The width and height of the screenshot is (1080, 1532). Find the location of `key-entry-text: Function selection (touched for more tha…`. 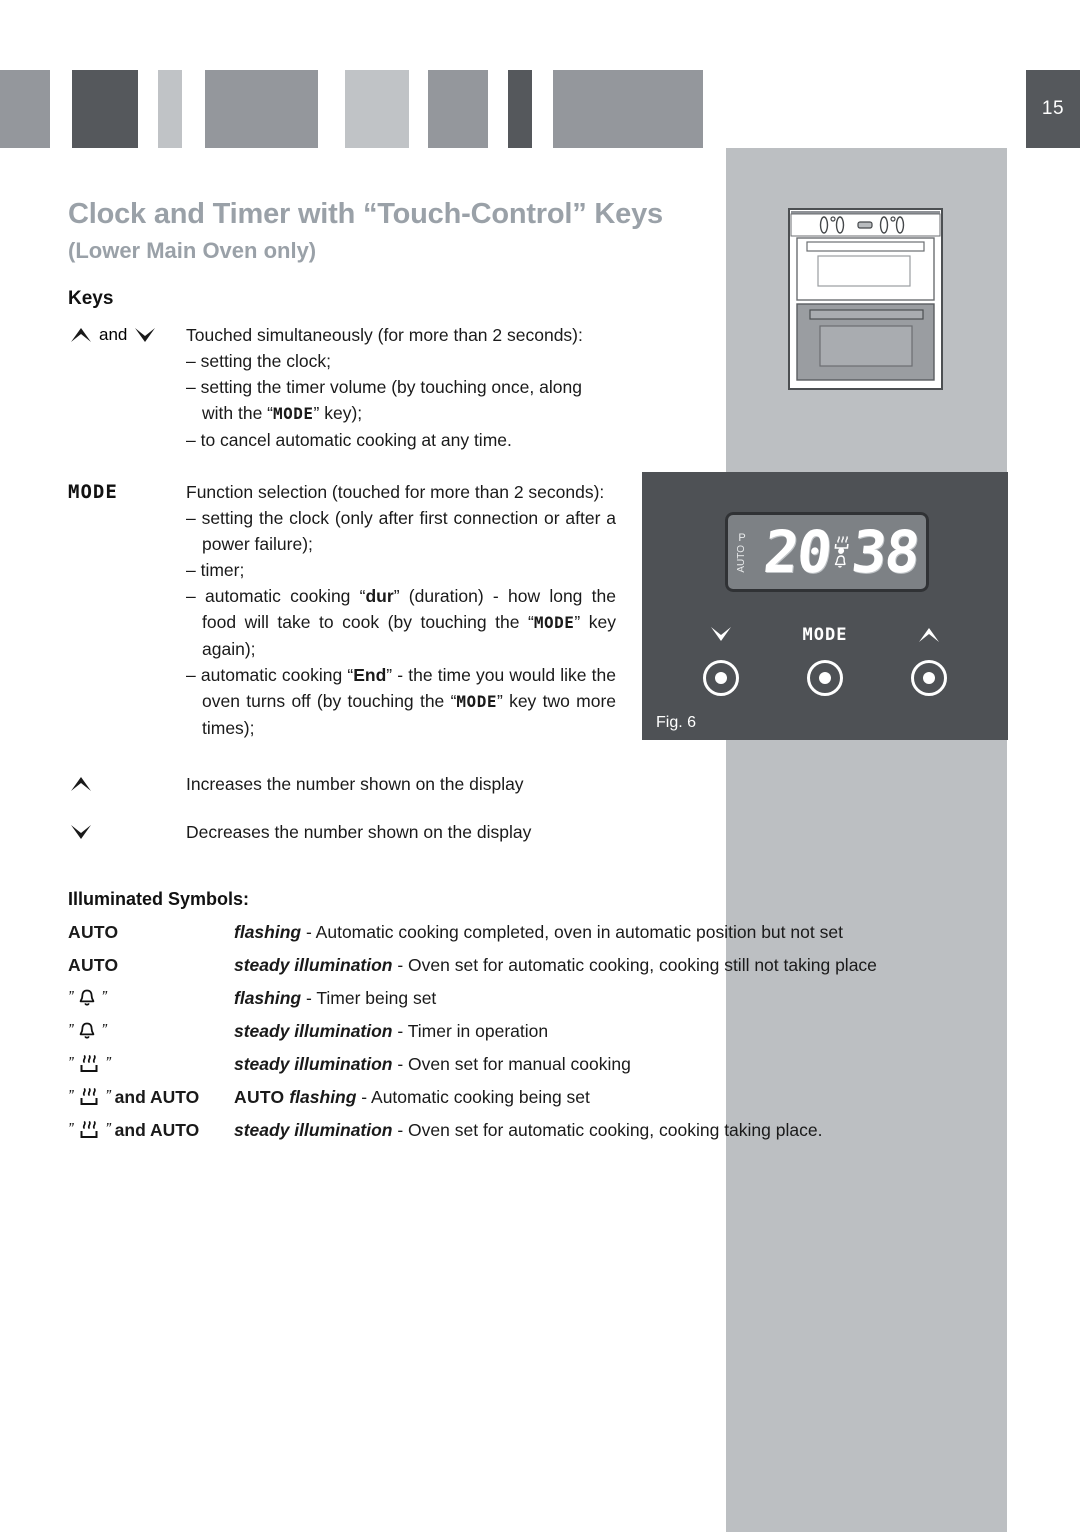

key-entry-text: Function selection (touched for more tha… is located at coordinates (401, 610).